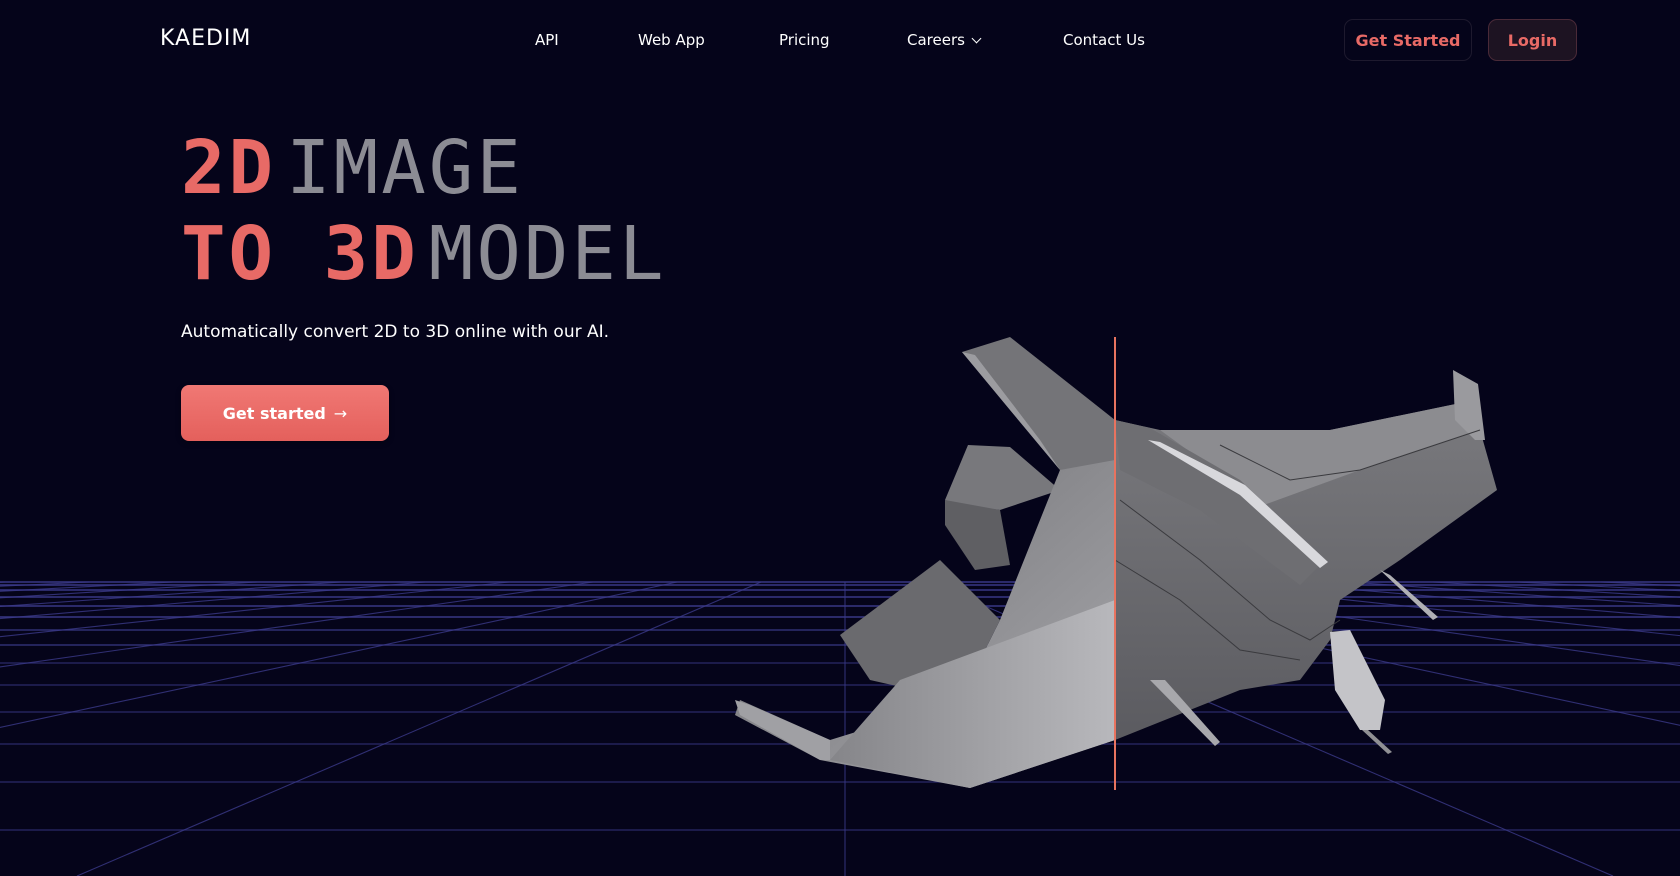 The image size is (1680, 876). What do you see at coordinates (424, 254) in the screenshot?
I see `hero-heading-line-2: TO 3D MODEL` at bounding box center [424, 254].